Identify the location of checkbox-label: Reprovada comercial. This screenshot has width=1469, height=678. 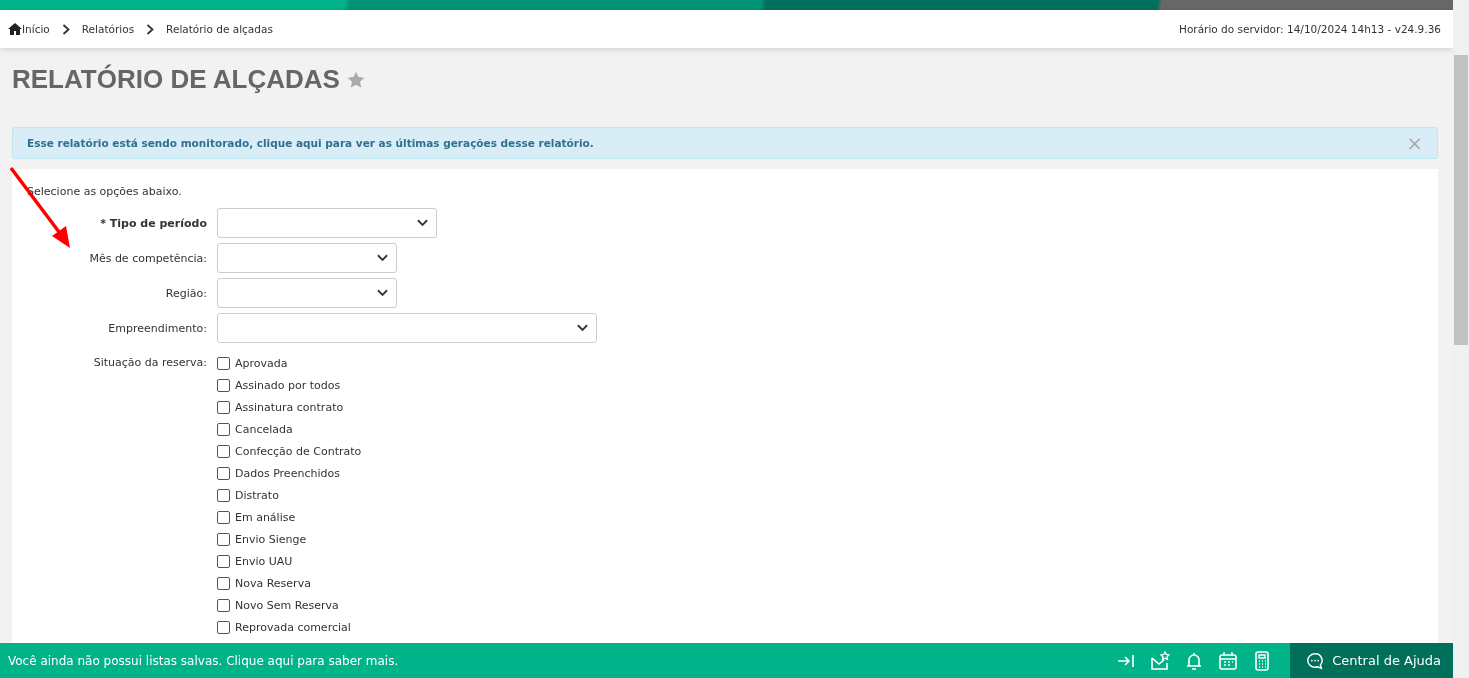
(293, 627).